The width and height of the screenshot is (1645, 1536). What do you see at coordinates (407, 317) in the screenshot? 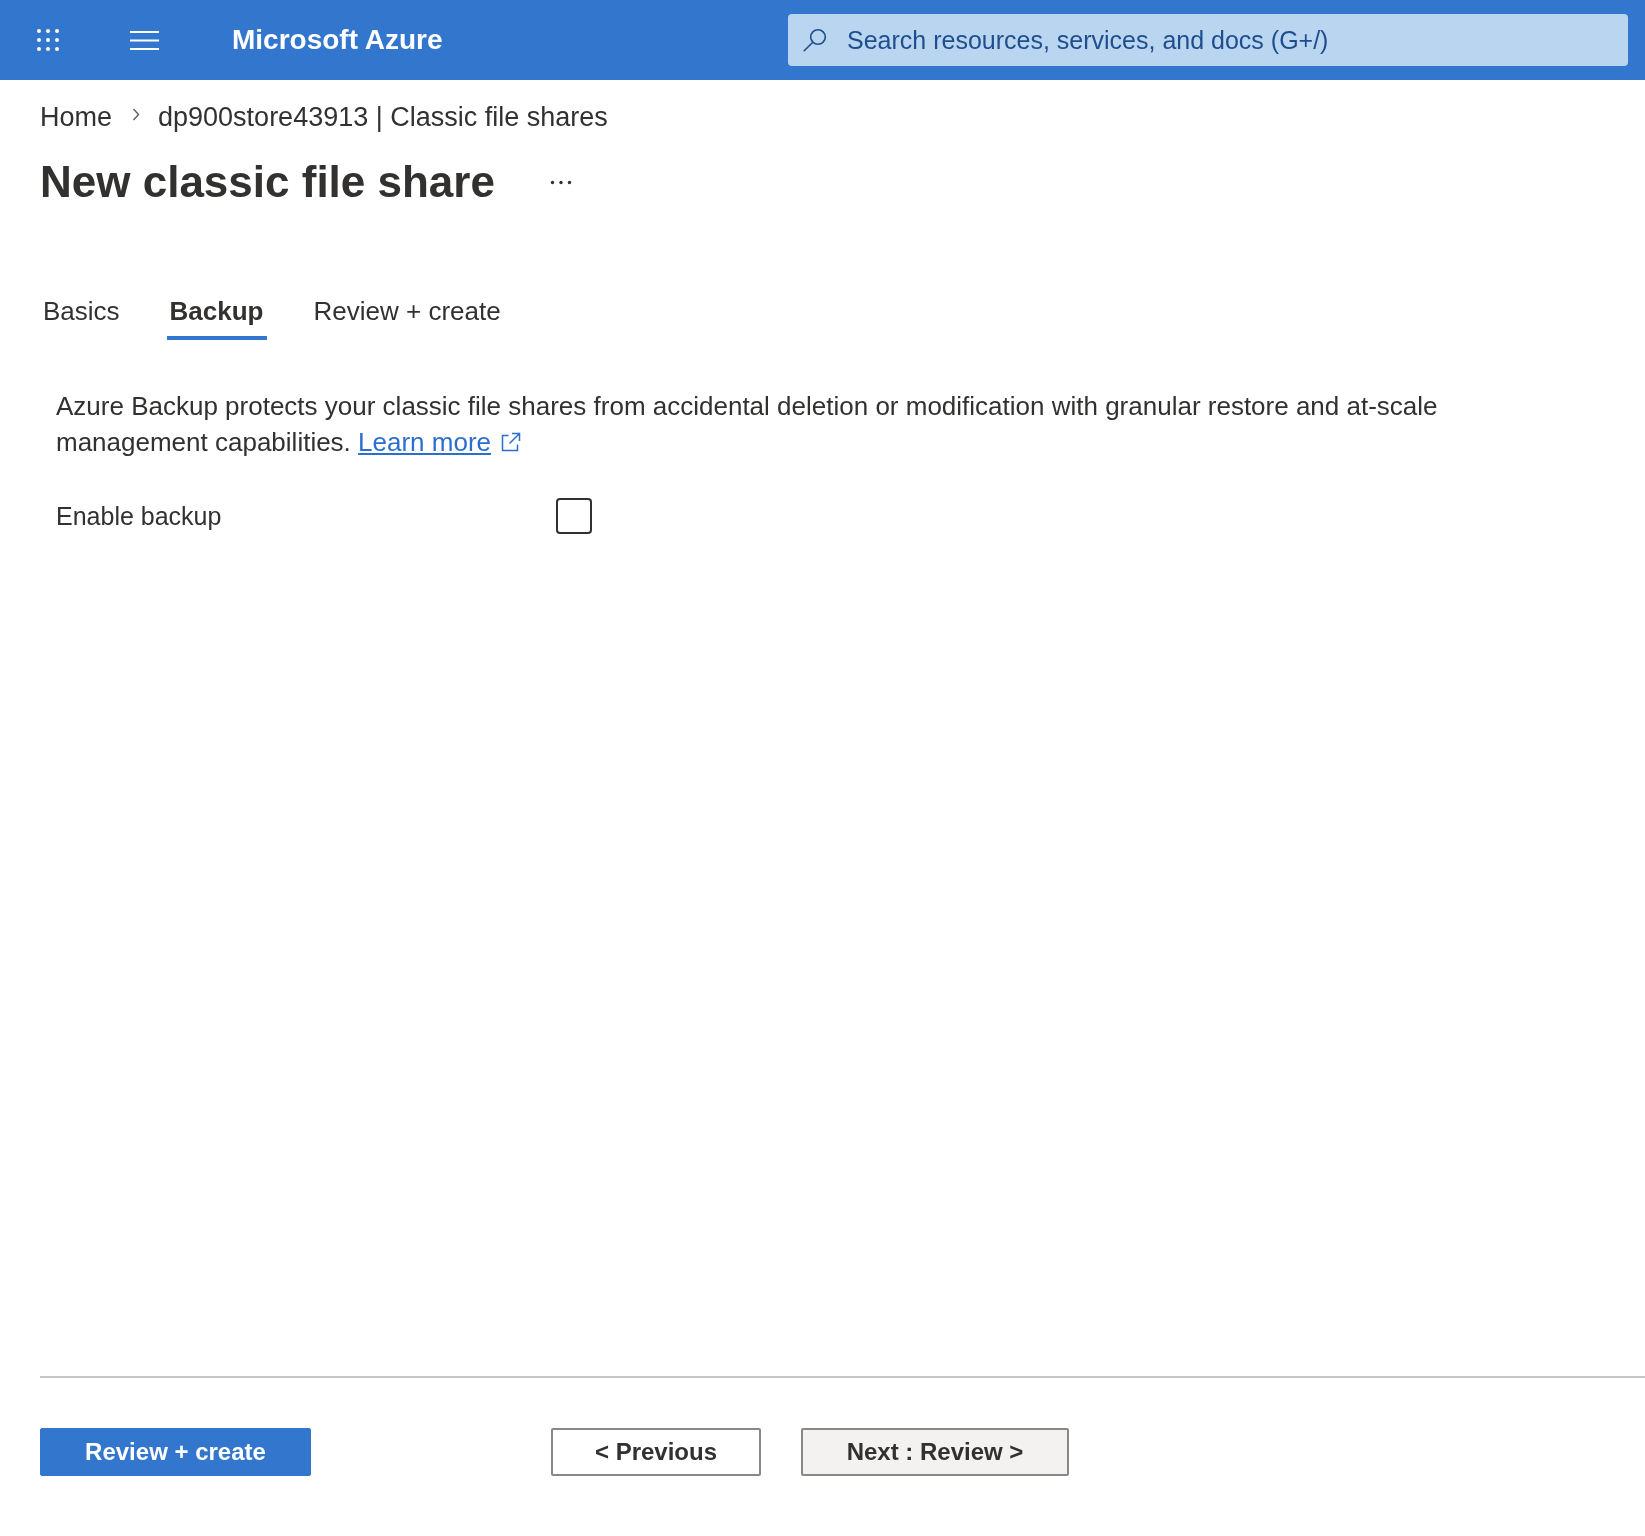
I see `tab: Review + create` at bounding box center [407, 317].